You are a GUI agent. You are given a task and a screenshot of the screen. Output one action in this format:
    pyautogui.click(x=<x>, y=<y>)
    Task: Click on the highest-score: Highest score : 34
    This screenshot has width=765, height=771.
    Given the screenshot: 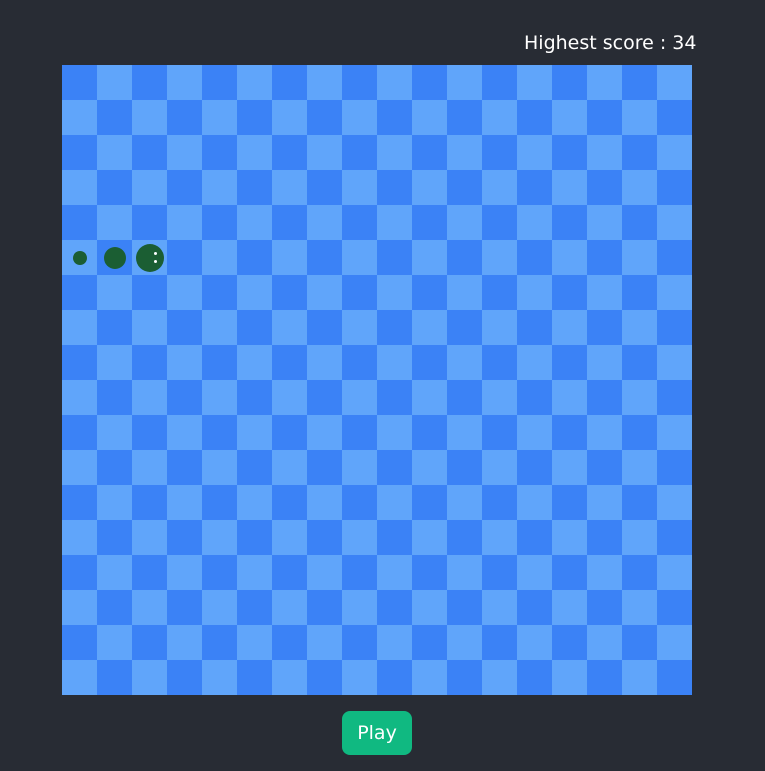 What is the action you would take?
    pyautogui.click(x=610, y=43)
    